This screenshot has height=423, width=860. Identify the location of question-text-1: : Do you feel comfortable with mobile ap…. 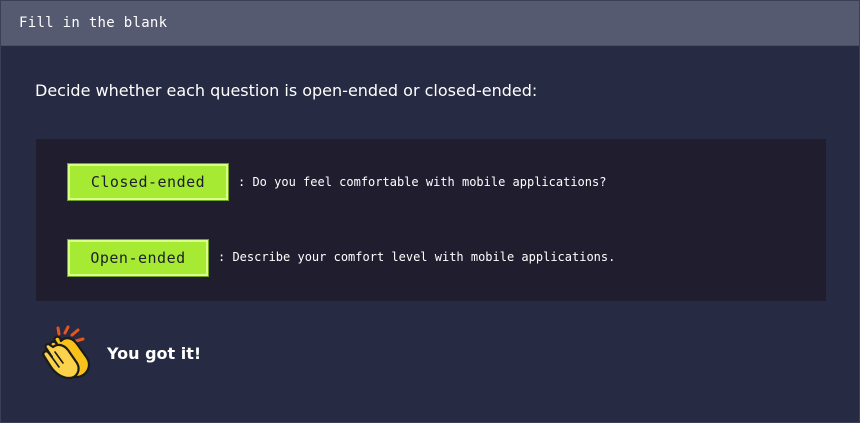
(422, 182).